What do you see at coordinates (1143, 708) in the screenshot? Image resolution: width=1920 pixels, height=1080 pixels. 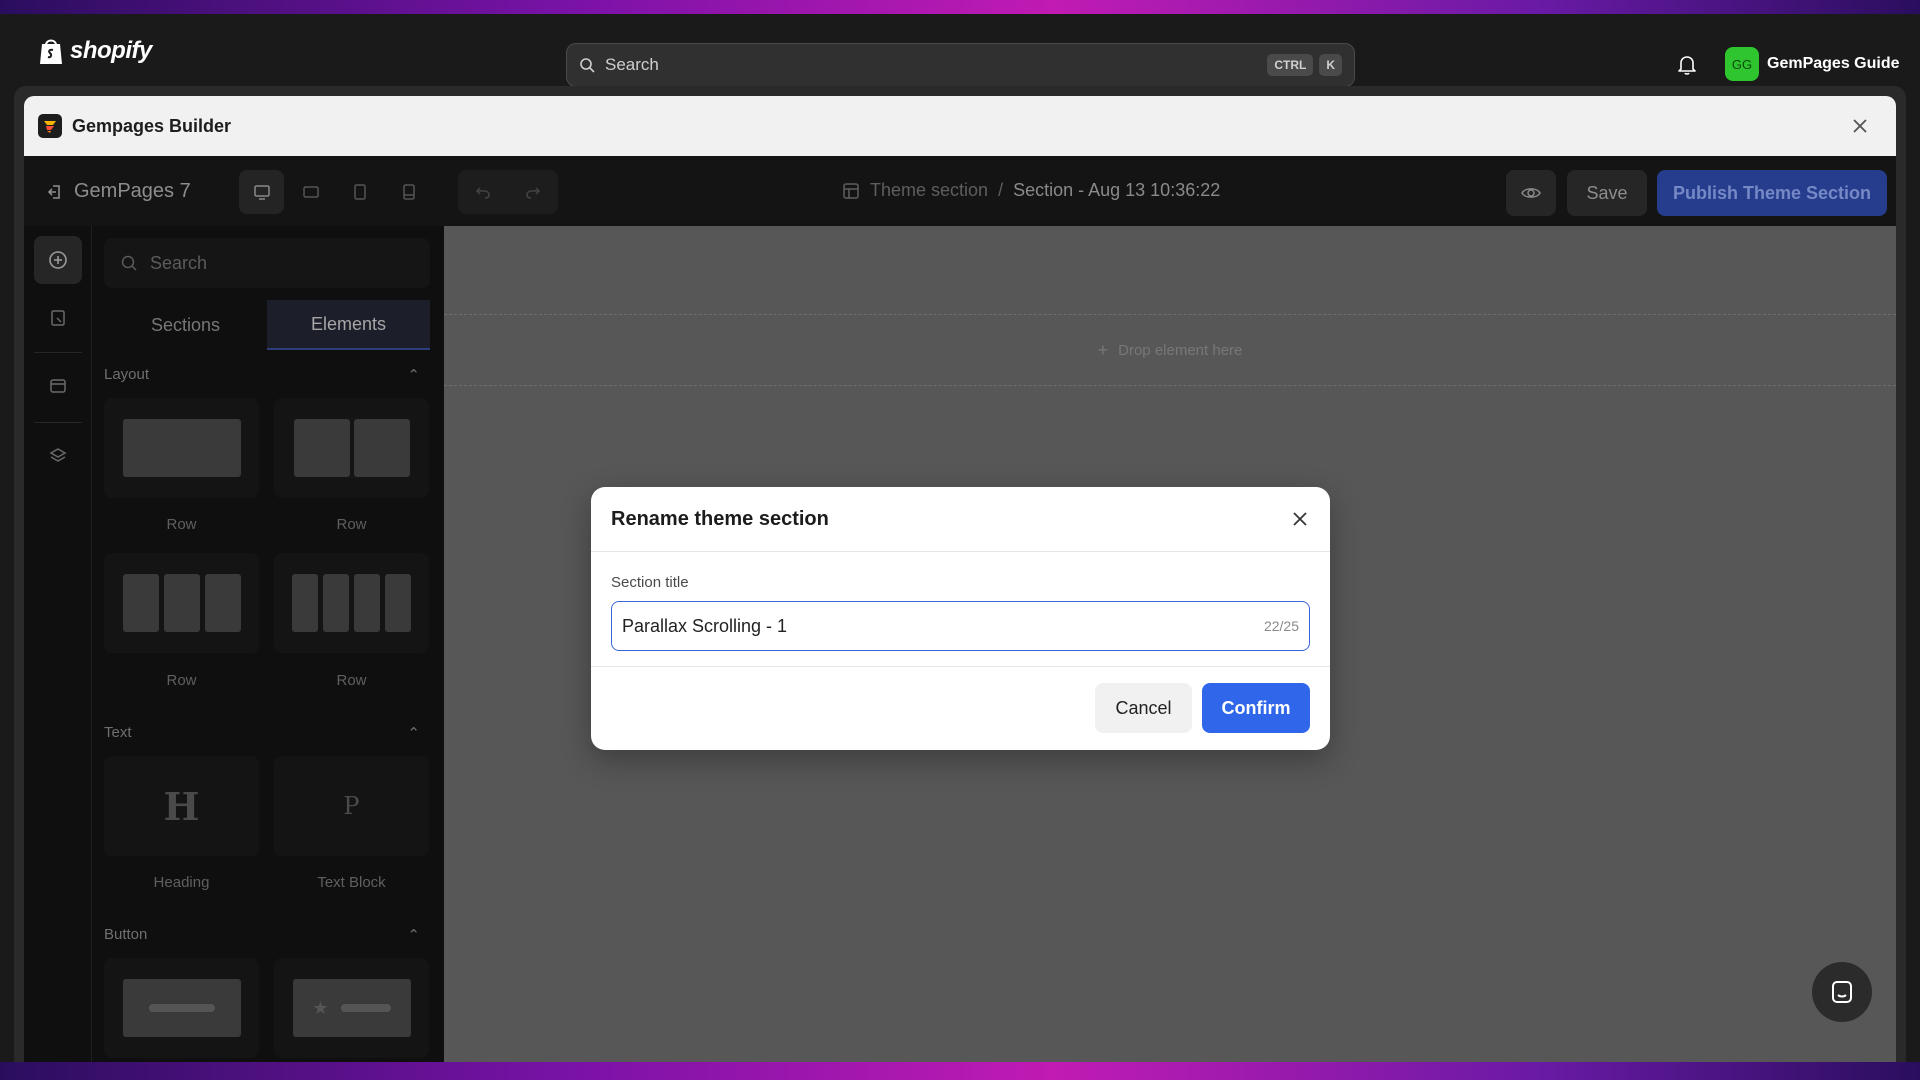 I see `cancel-button: Cancel` at bounding box center [1143, 708].